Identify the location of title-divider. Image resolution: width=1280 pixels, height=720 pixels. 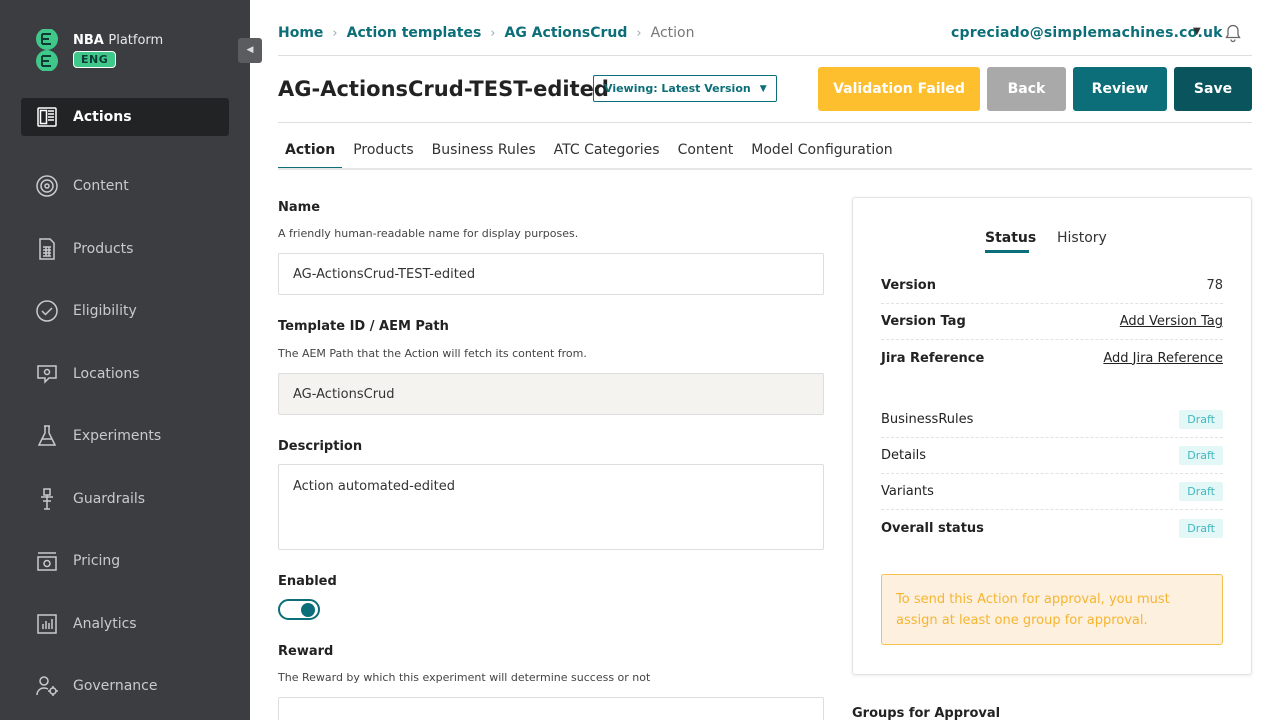
(765, 122).